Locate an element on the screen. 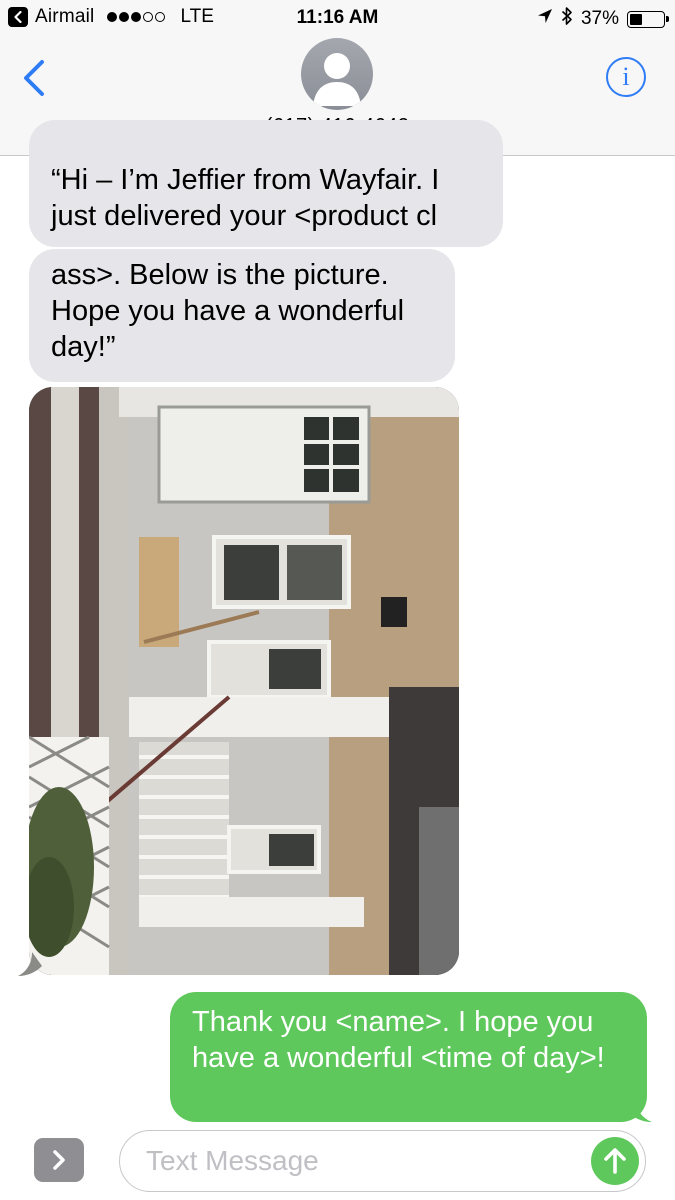 Image resolution: width=675 pixels, height=1200 pixels. bluetooth-icon is located at coordinates (567, 19).